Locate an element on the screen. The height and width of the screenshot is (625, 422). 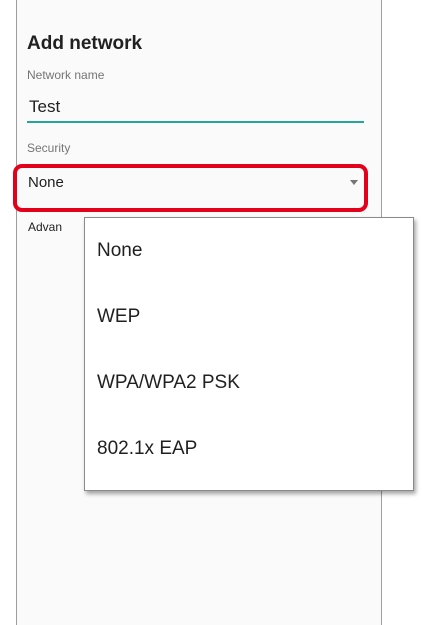
security-option-wep: WEP is located at coordinates (249, 317).